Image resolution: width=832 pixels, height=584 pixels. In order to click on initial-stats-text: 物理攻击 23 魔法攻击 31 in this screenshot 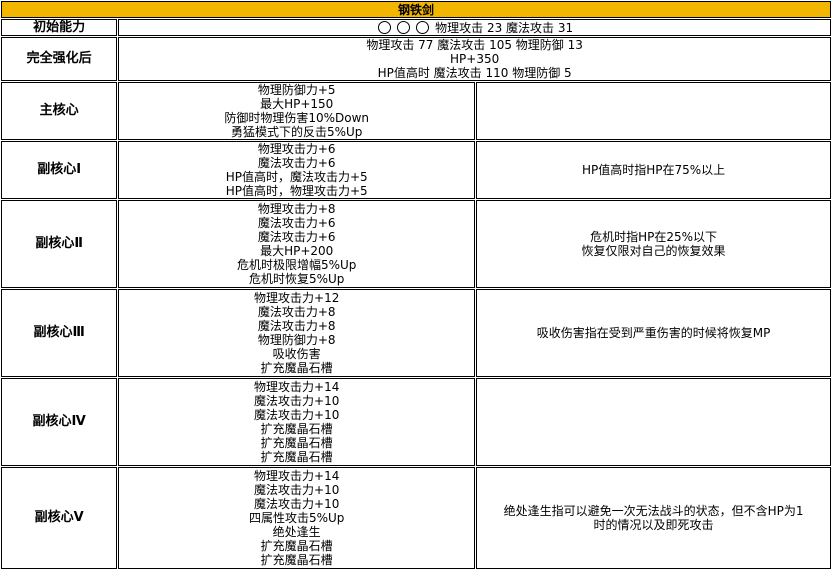, I will do `click(504, 27)`.